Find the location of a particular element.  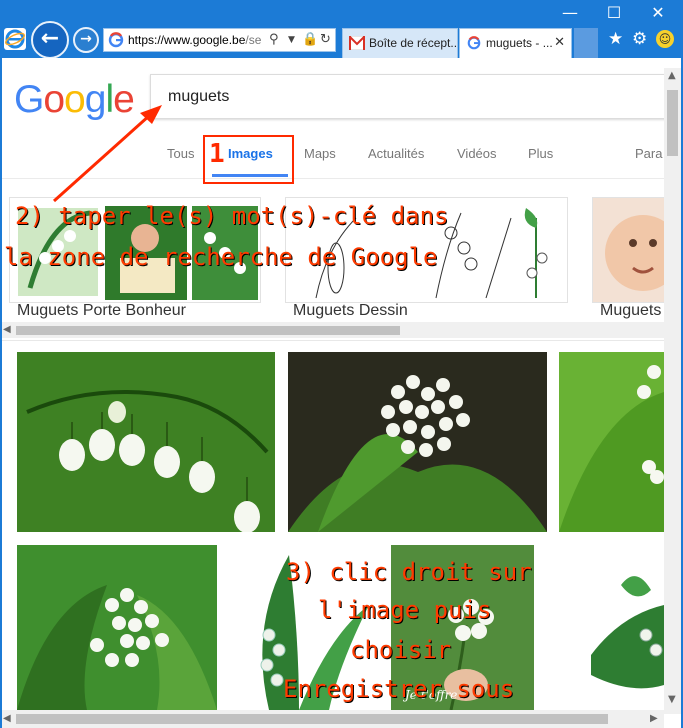

scroll-up-icon: ▲ is located at coordinates (672, 75).